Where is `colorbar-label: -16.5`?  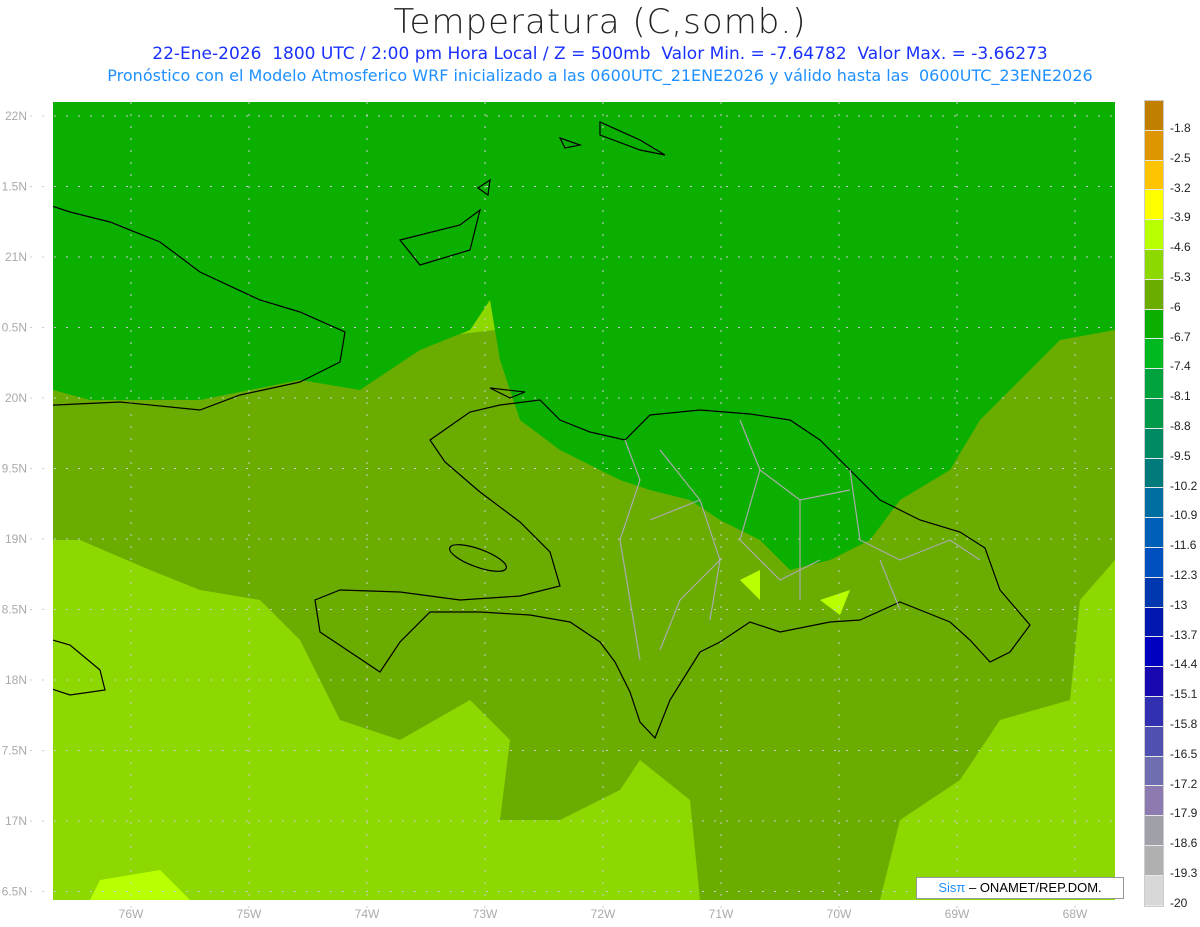
colorbar-label: -16.5 is located at coordinates (1184, 753).